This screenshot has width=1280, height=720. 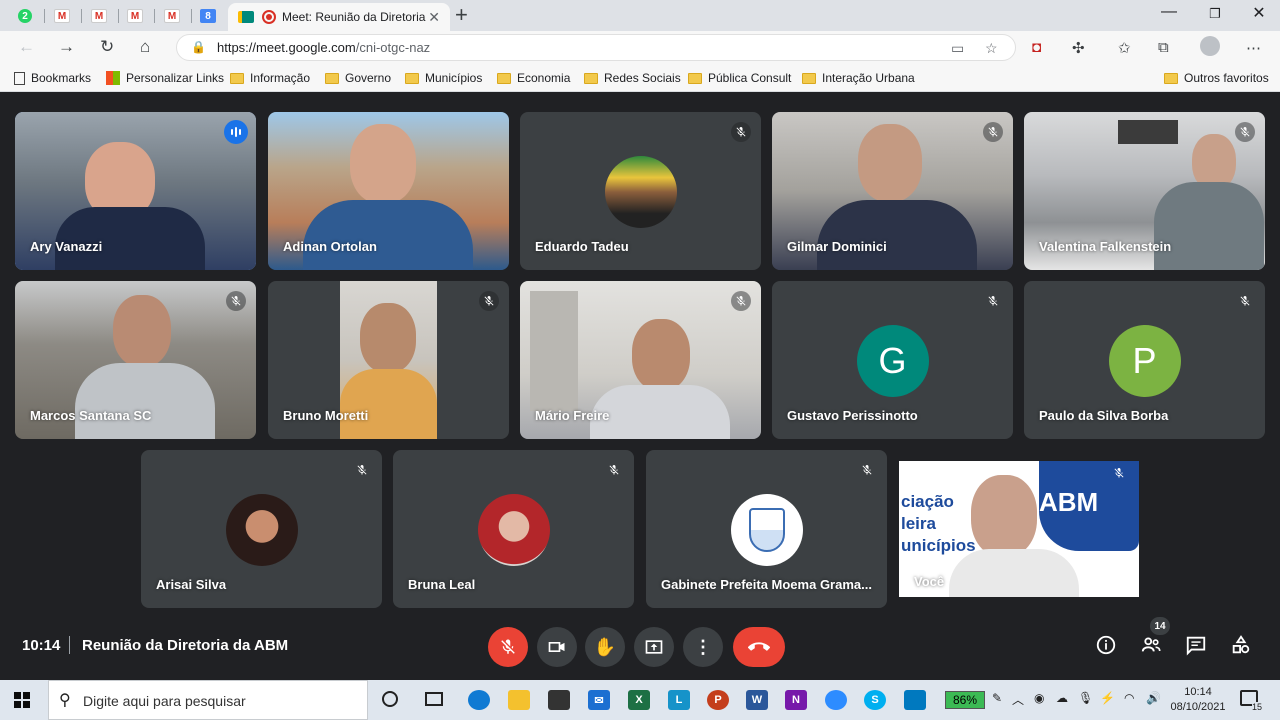 What do you see at coordinates (1036, 47) in the screenshot?
I see `extension-pocket-icon: ◘` at bounding box center [1036, 47].